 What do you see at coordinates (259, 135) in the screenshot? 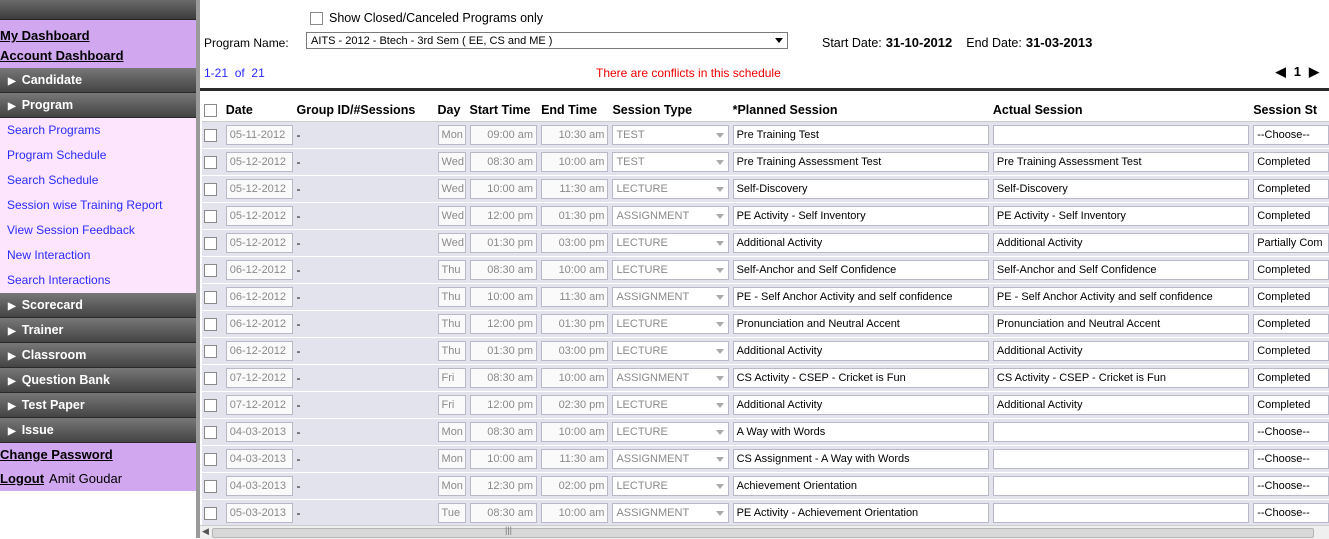
I see `date-field: 05-11-2012` at bounding box center [259, 135].